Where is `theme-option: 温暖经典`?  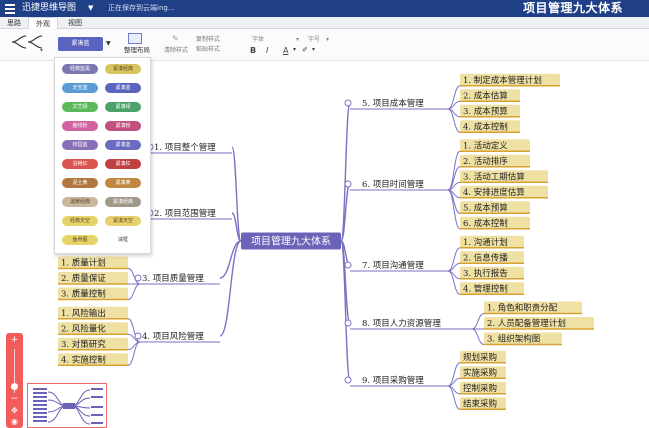 theme-option: 温暖经典 is located at coordinates (80, 202).